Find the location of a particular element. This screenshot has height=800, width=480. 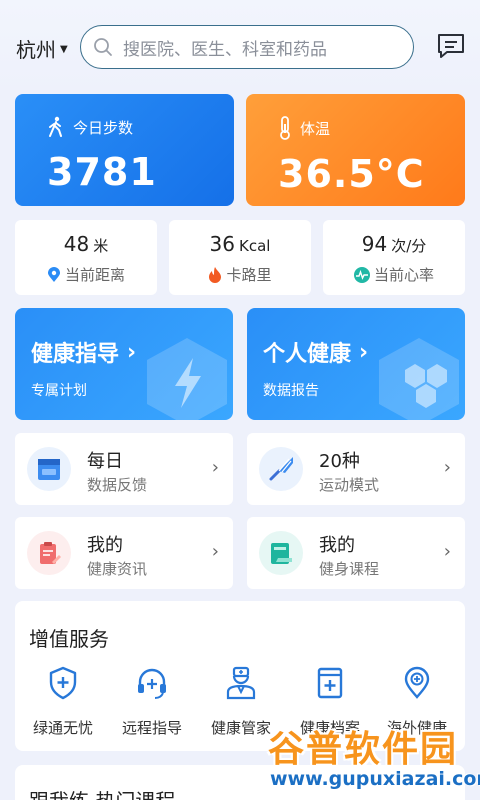

fitness-courses-tile: 我的 健身课程 › is located at coordinates (356, 553).